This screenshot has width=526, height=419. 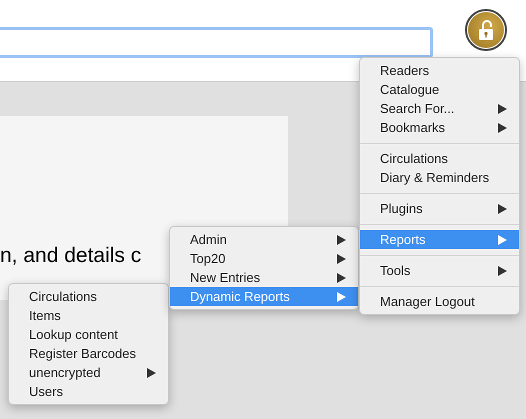 I want to click on menu-item: New Entries, so click(x=264, y=277).